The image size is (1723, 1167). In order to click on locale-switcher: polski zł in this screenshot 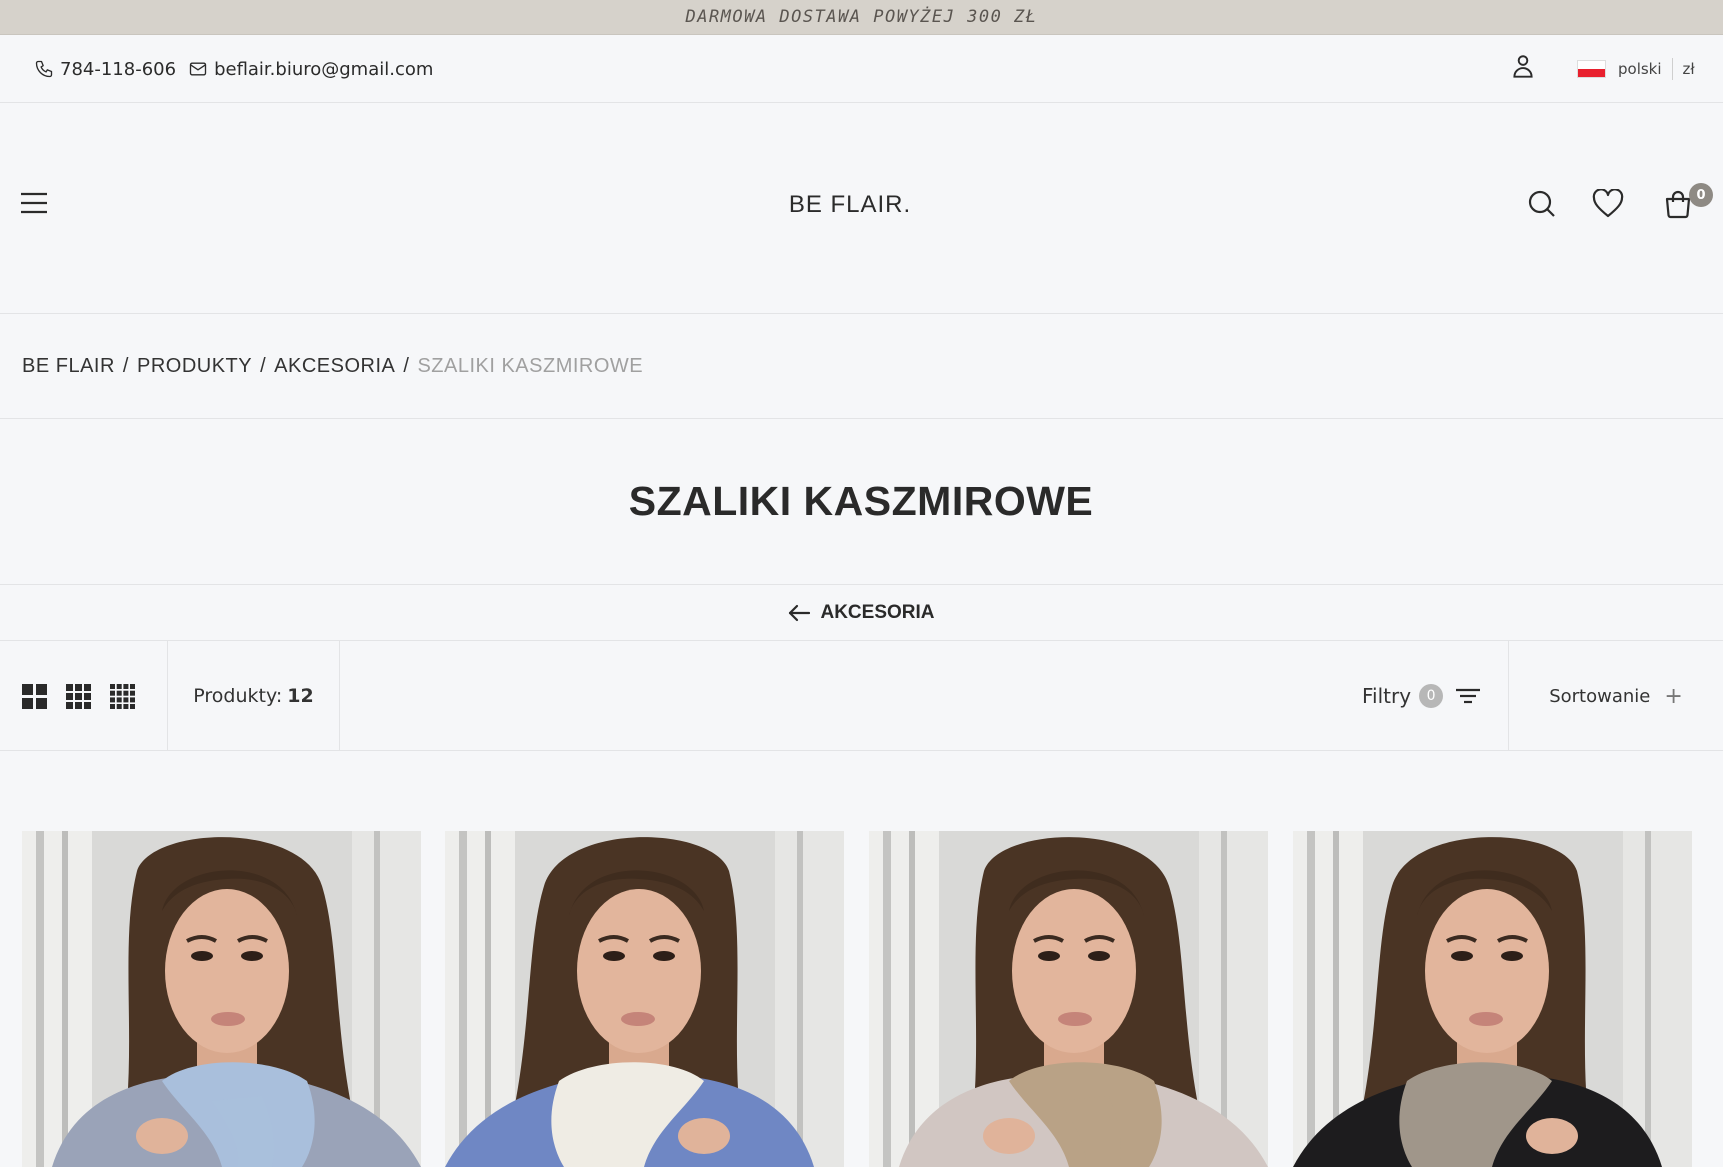, I will do `click(1636, 69)`.